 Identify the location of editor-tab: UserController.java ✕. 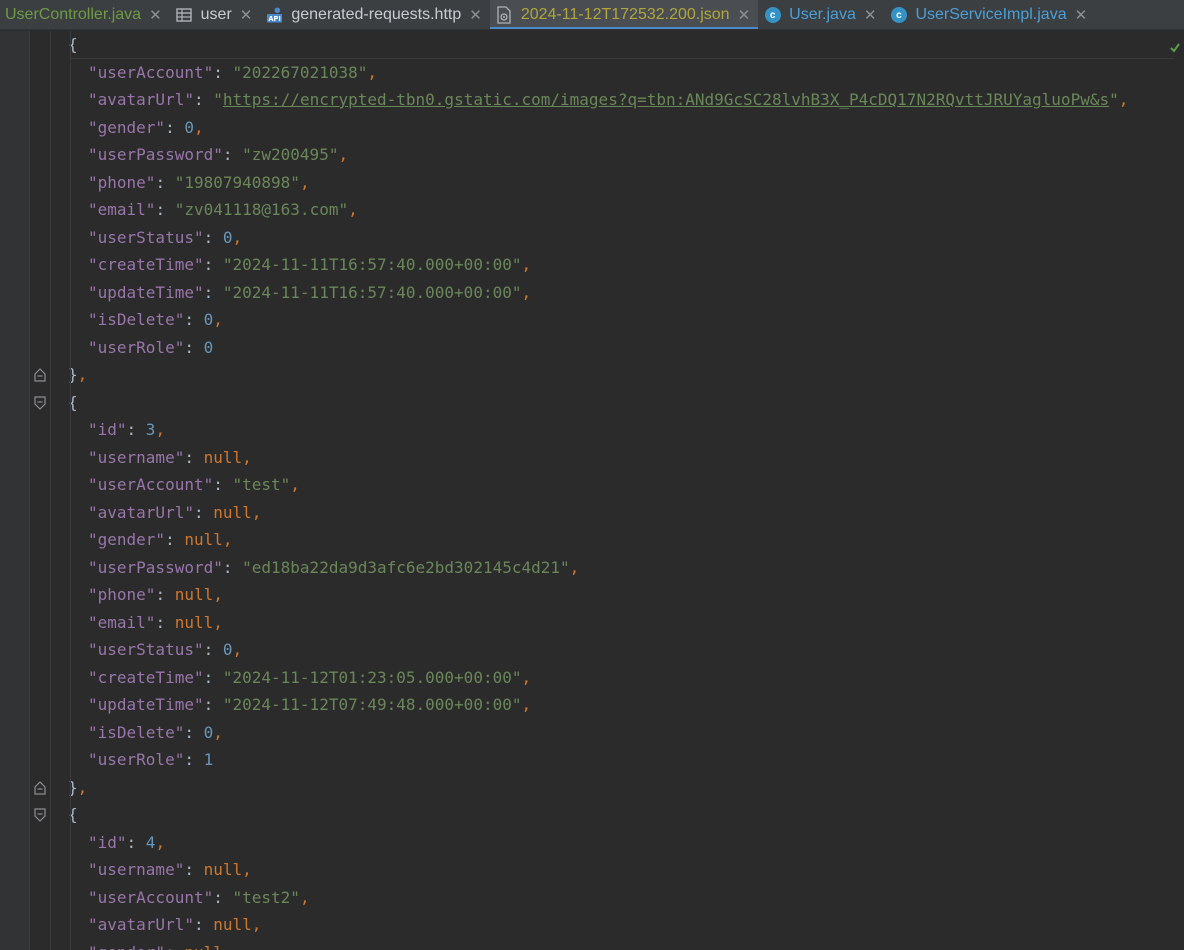
(85, 14).